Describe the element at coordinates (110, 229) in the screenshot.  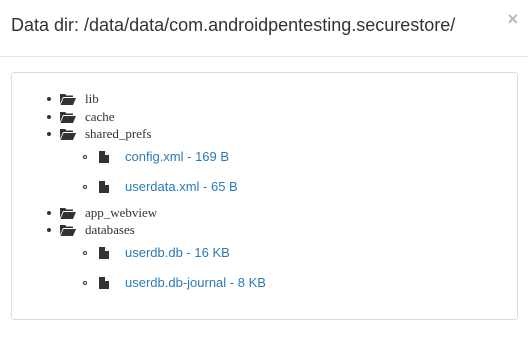
I see `dir-name: databases` at that location.